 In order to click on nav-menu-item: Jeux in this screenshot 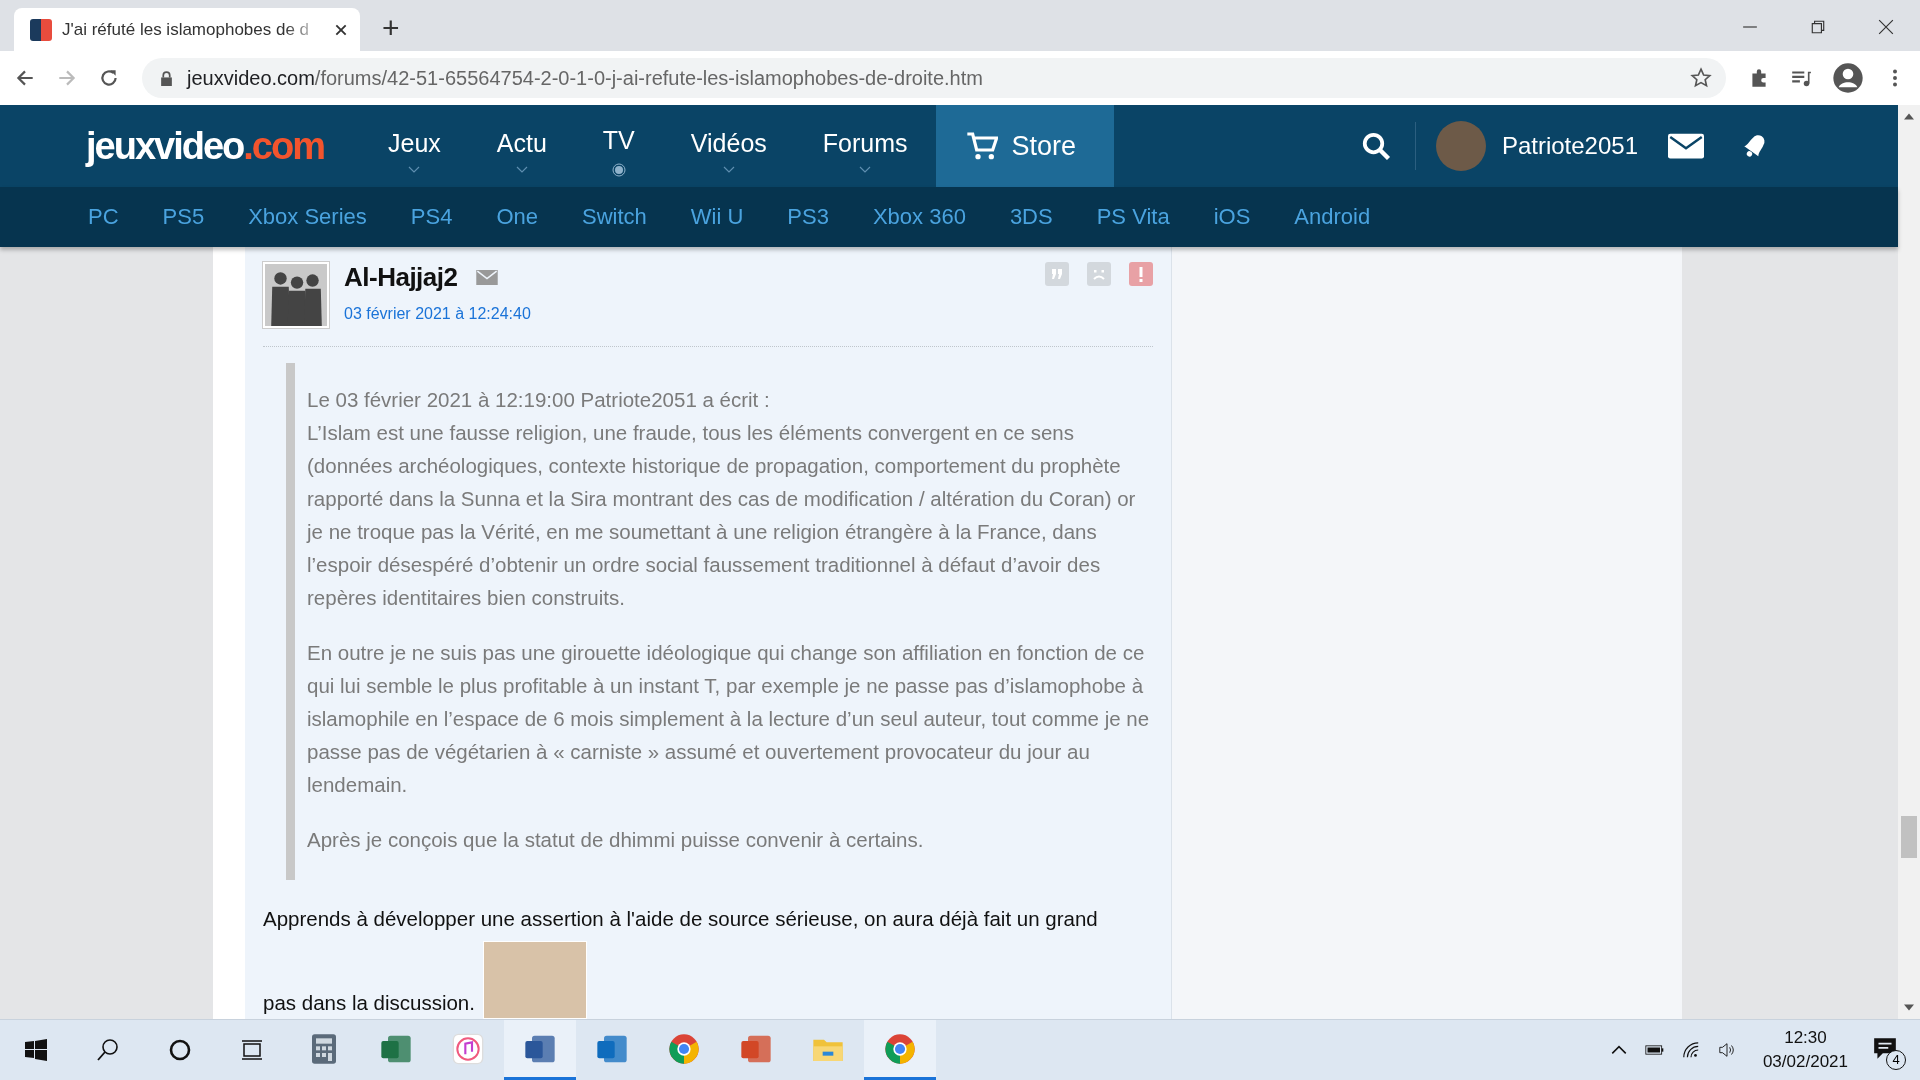, I will do `click(414, 146)`.